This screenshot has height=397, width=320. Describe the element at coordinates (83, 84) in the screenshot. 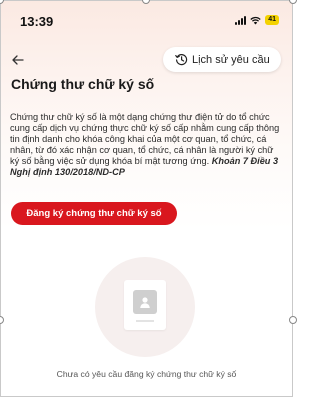

I see `page-title: Chứng thư chữ ký số` at that location.